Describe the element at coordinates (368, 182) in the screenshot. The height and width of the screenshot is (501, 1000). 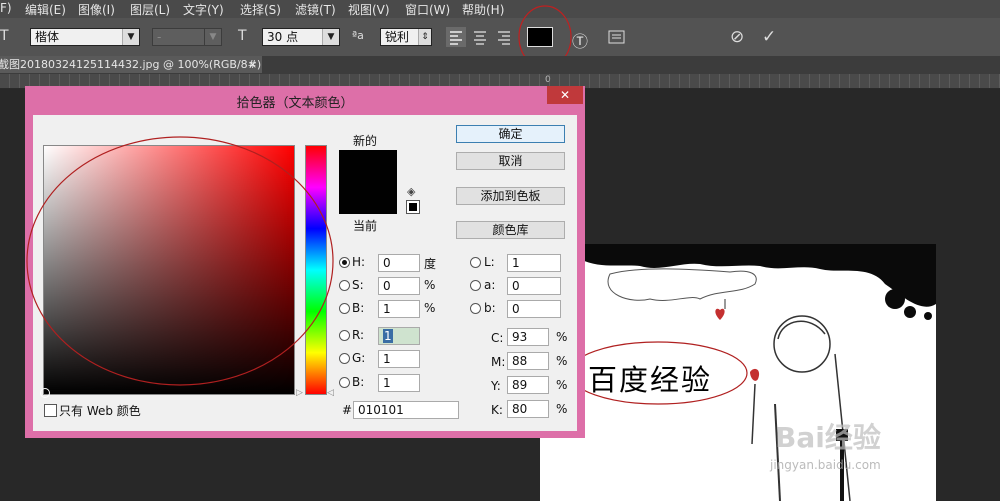
I see `new-color-preview` at that location.